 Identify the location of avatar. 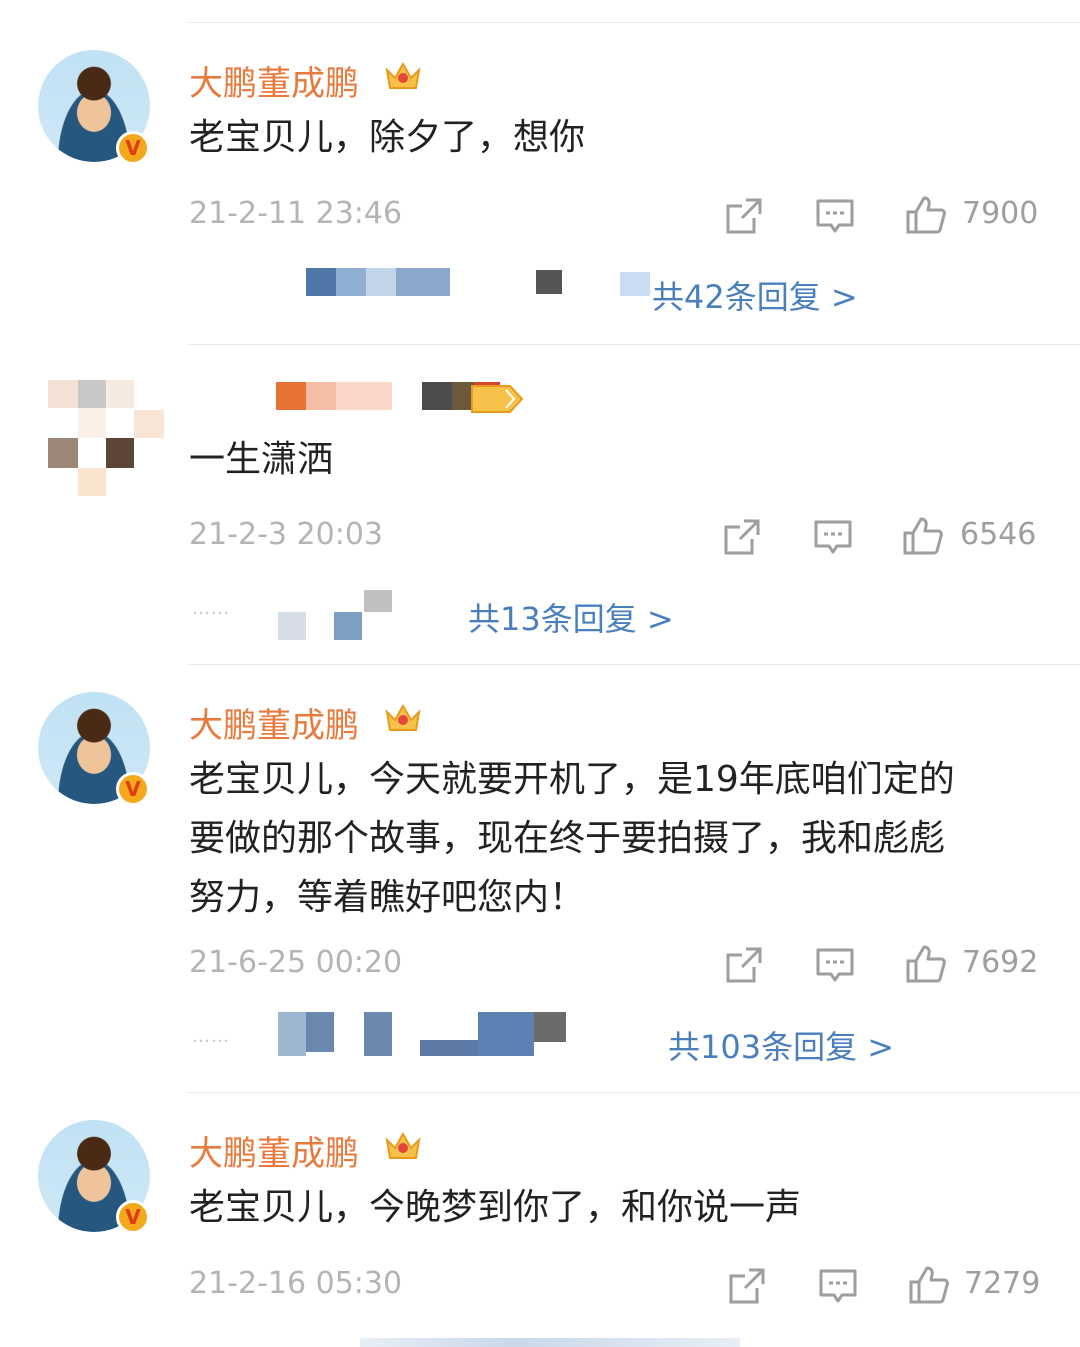
(106, 438).